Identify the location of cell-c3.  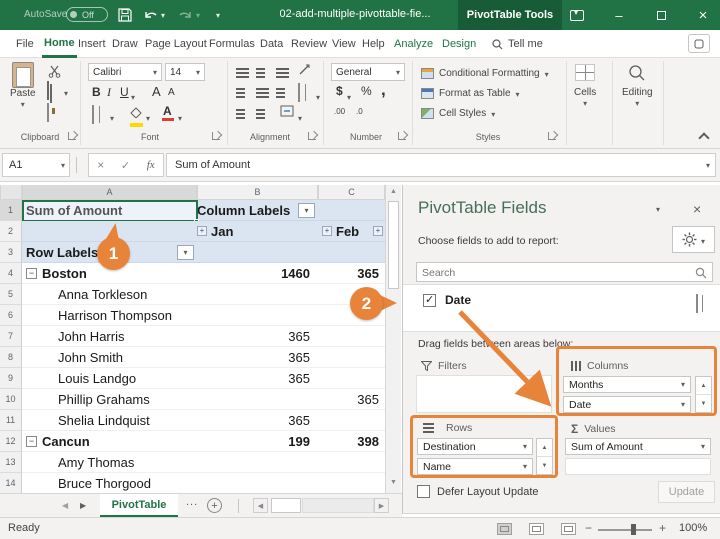
(351, 252).